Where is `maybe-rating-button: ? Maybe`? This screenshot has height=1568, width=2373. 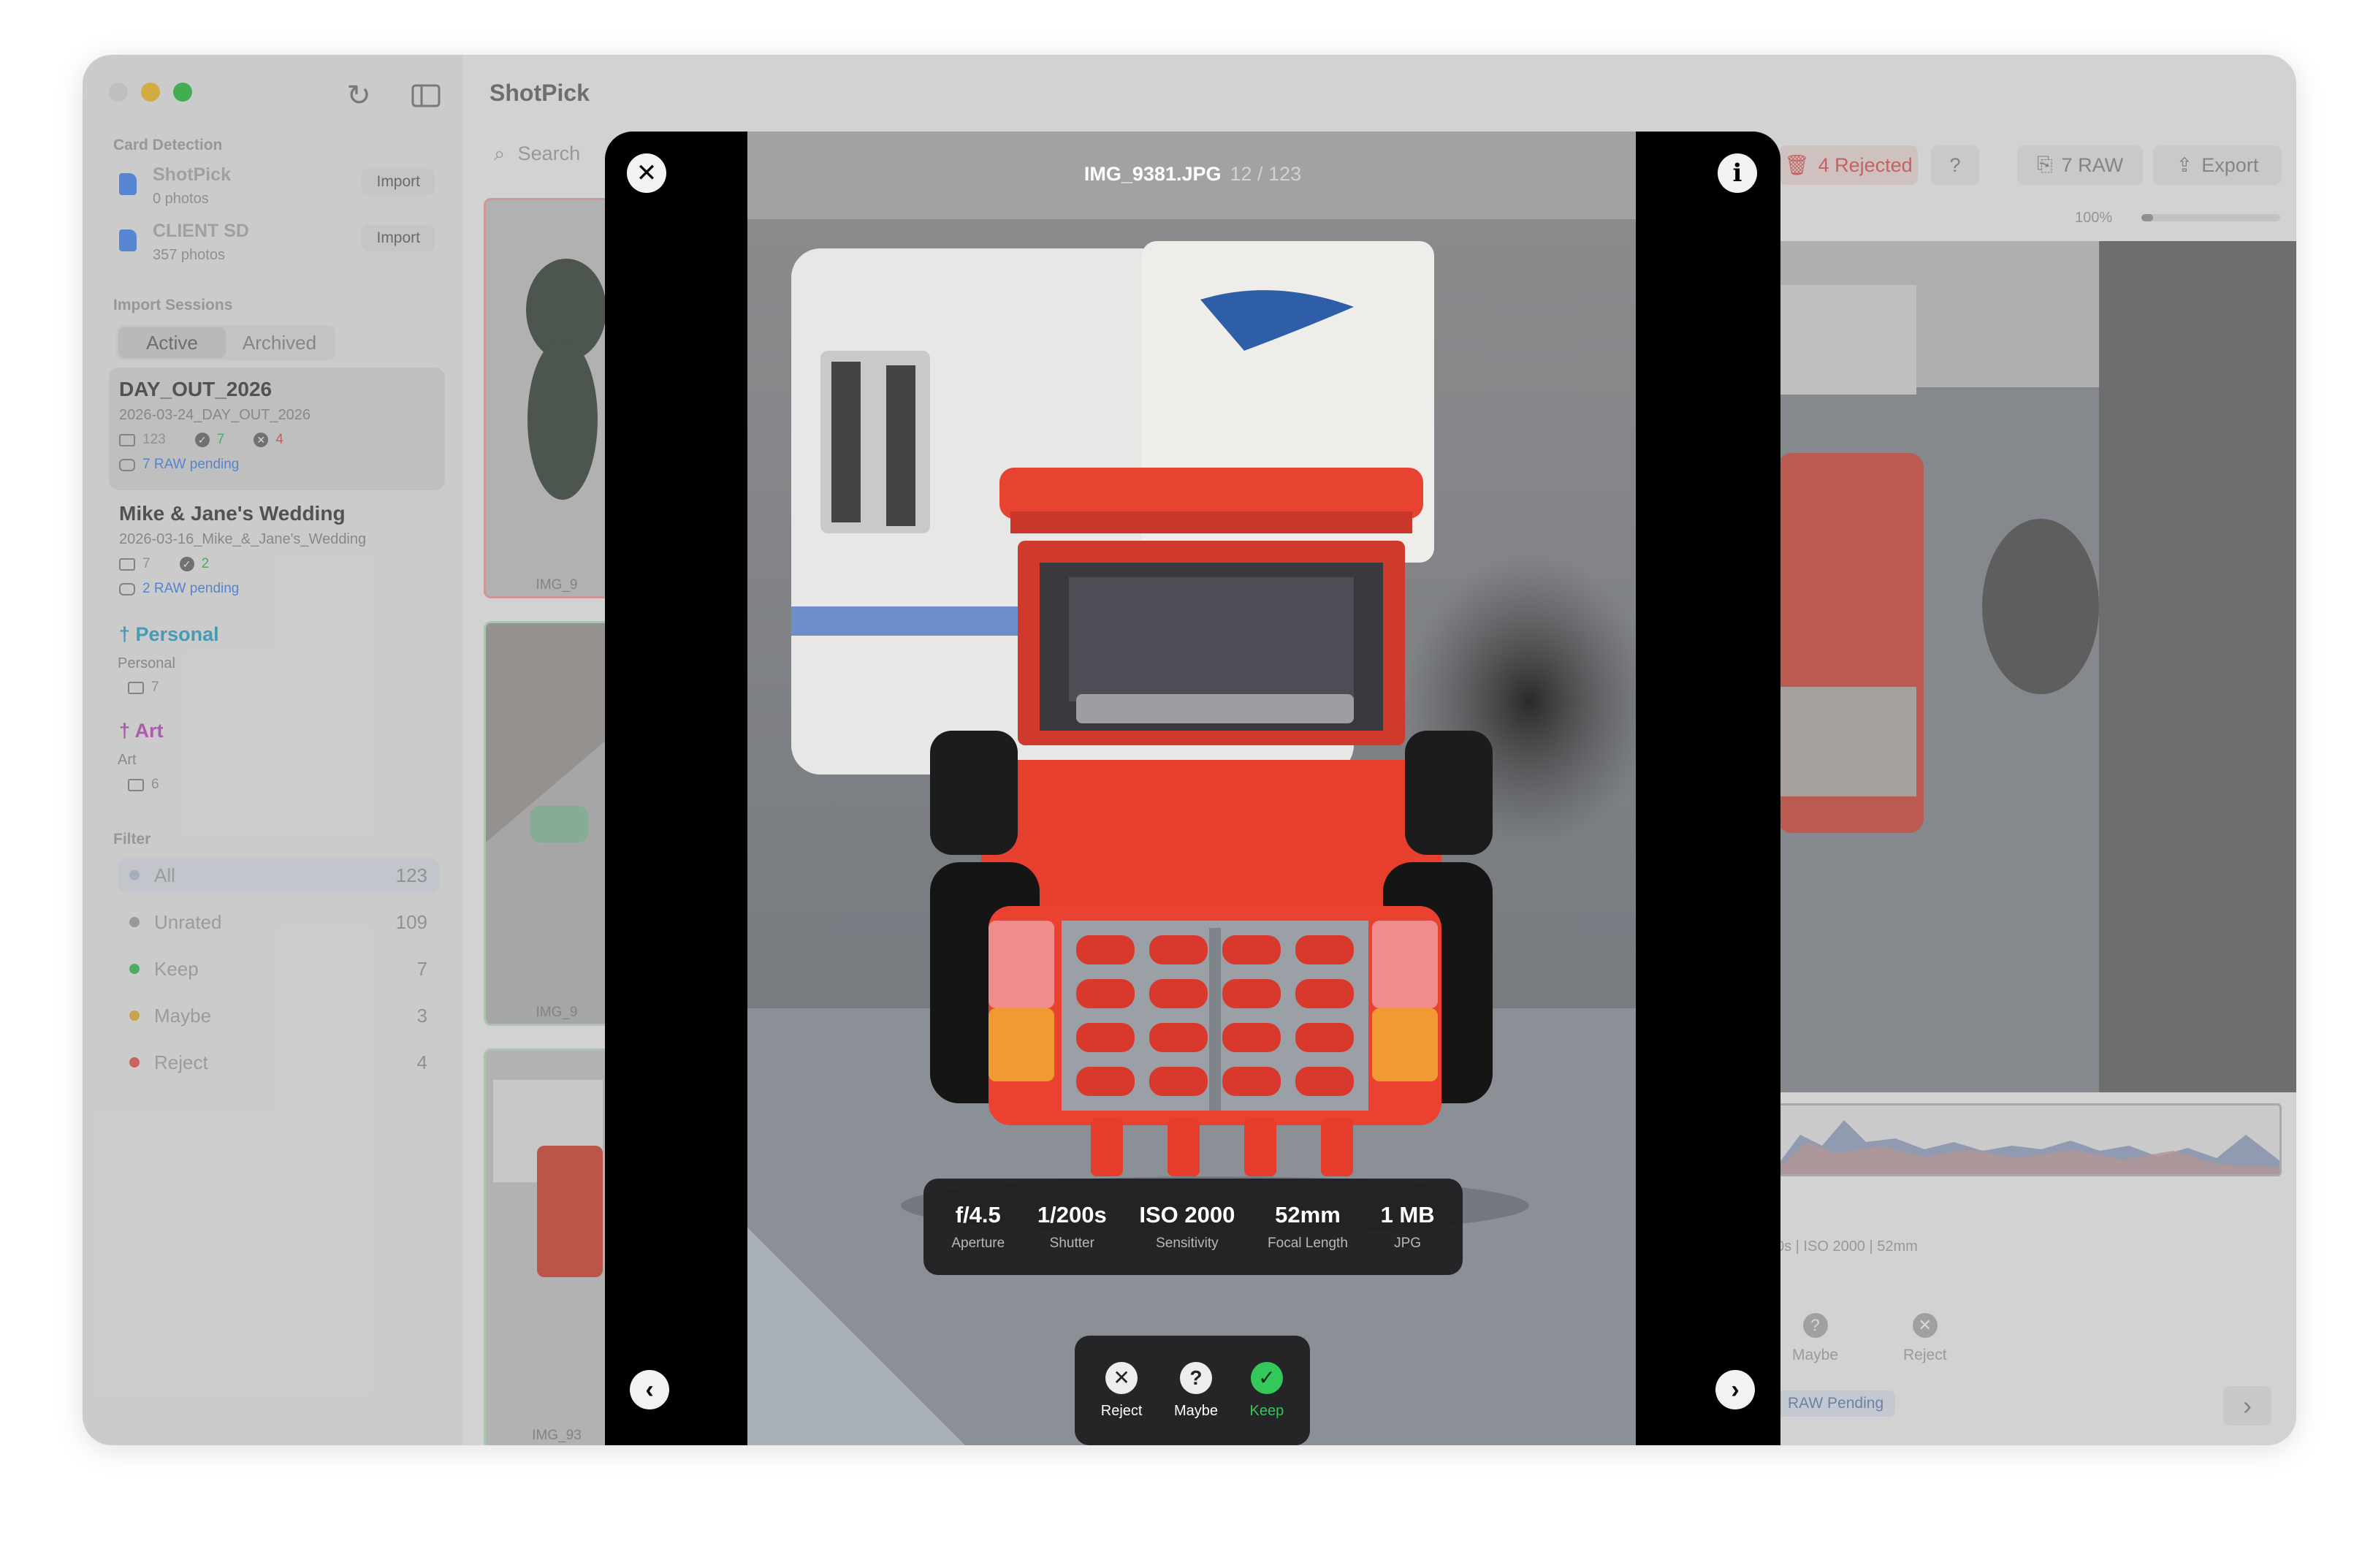
maybe-rating-button: ? Maybe is located at coordinates (1195, 1390).